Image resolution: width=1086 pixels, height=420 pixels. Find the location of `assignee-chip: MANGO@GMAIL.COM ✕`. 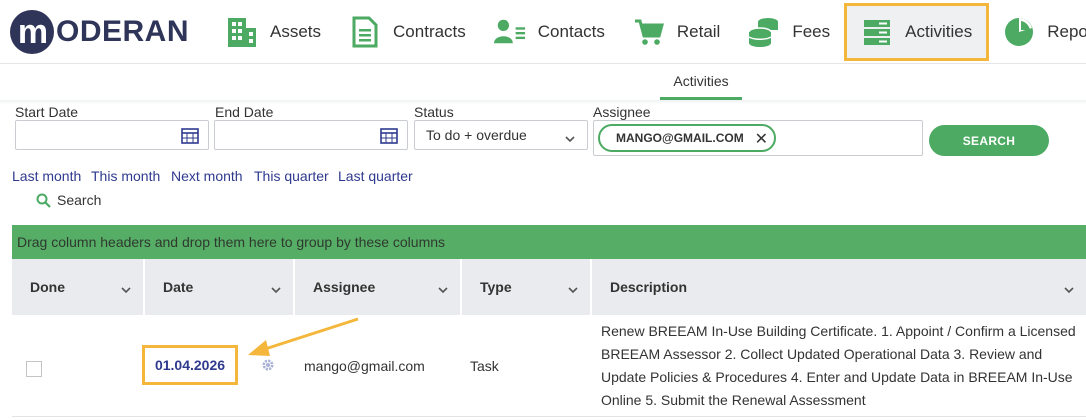

assignee-chip: MANGO@GMAIL.COM ✕ is located at coordinates (687, 138).